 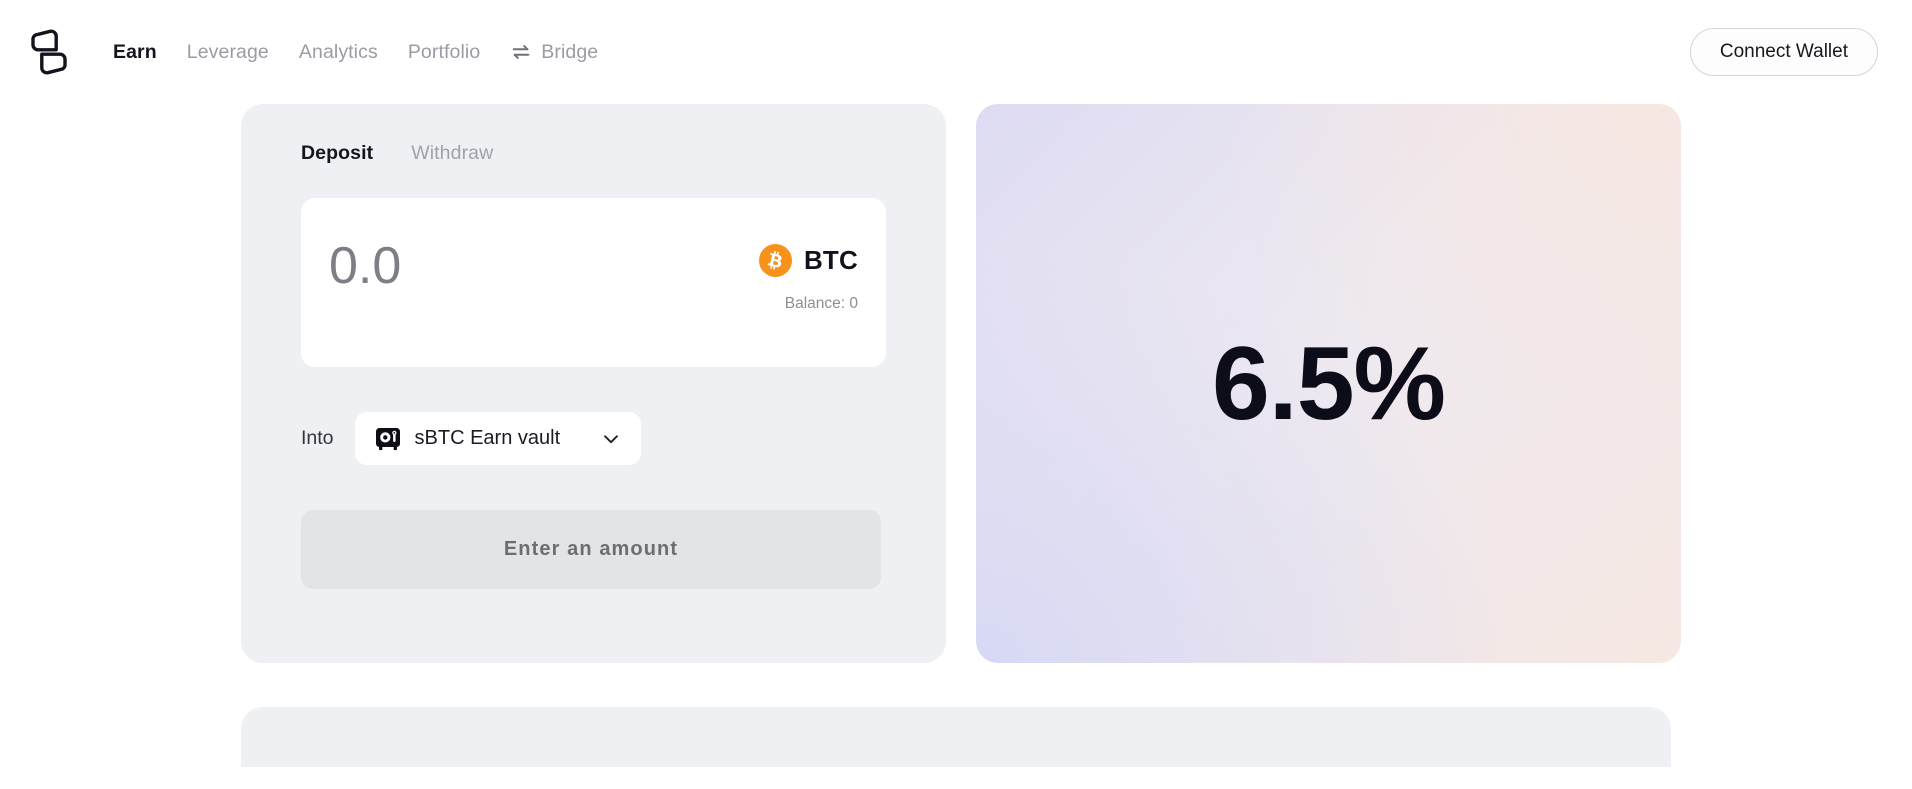 I want to click on chevron-down-icon, so click(x=611, y=439).